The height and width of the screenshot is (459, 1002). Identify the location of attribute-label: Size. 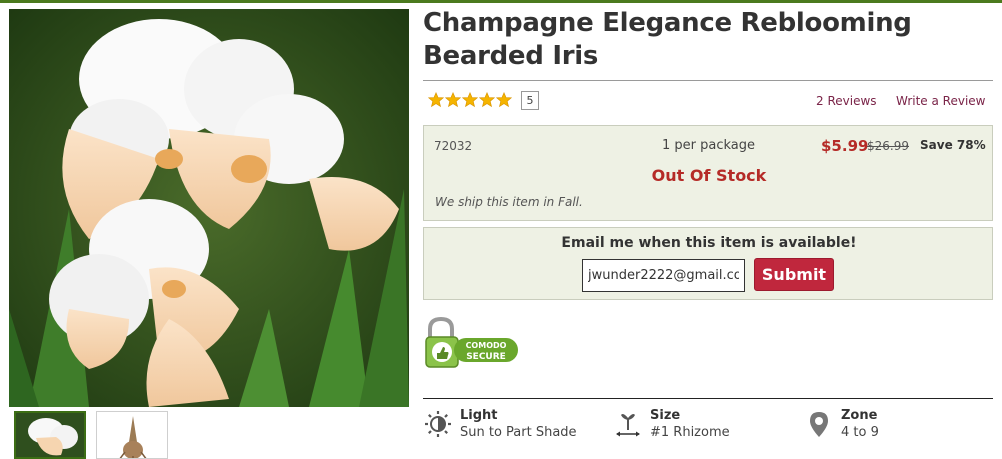
(665, 415).